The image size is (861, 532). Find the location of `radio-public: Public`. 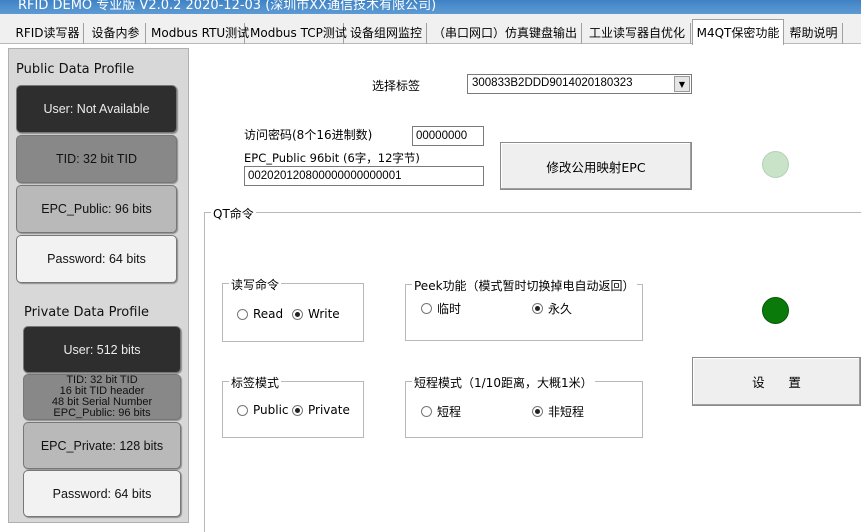

radio-public: Public is located at coordinates (263, 410).